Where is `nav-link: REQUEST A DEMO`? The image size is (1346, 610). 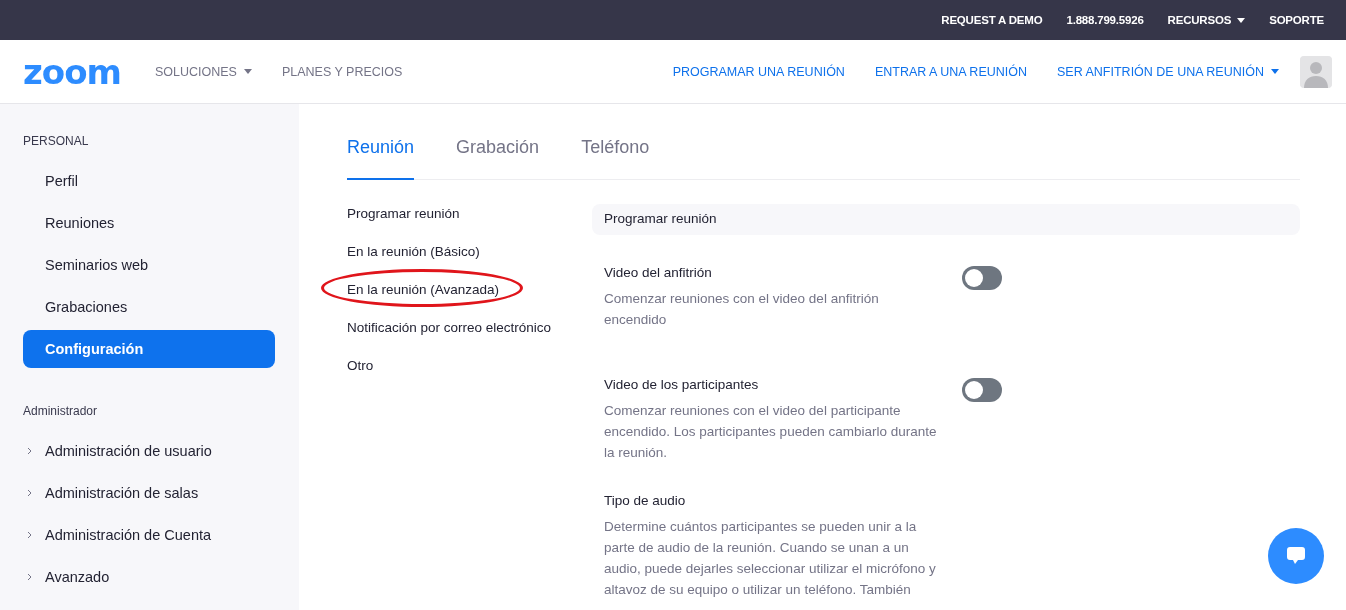 nav-link: REQUEST A DEMO is located at coordinates (992, 20).